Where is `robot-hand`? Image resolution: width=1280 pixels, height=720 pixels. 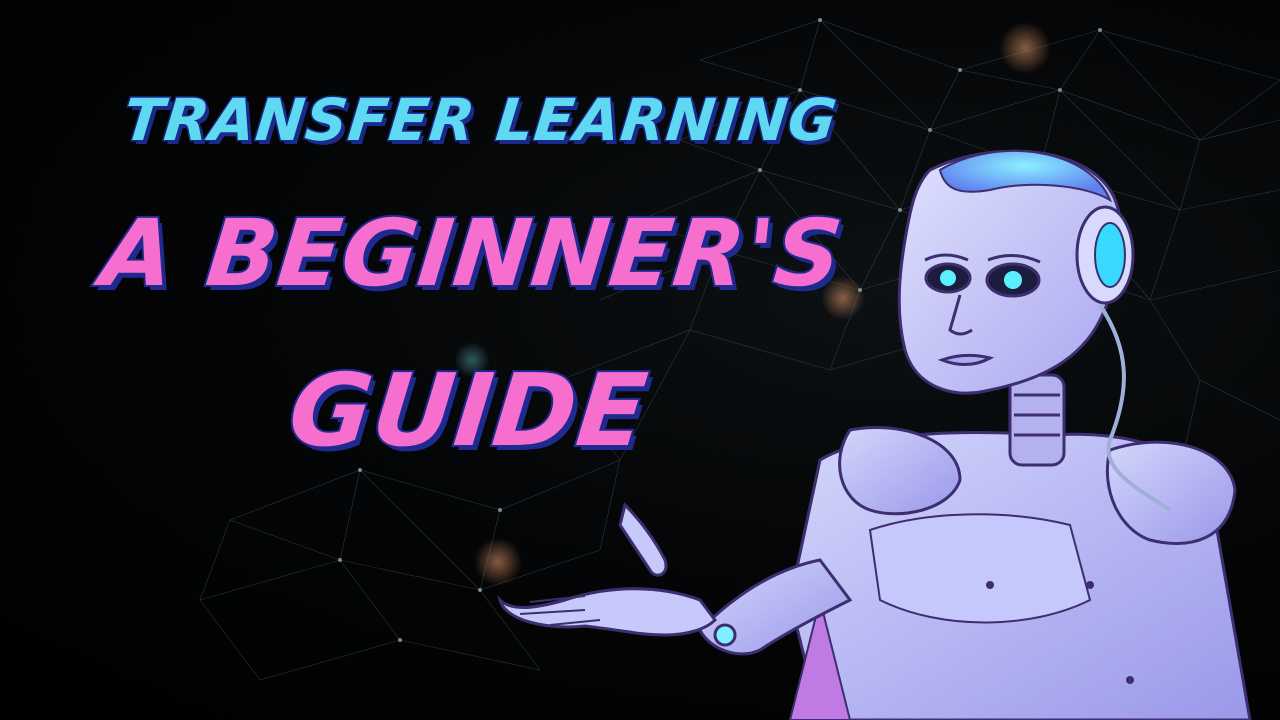
robot-hand is located at coordinates (607, 612).